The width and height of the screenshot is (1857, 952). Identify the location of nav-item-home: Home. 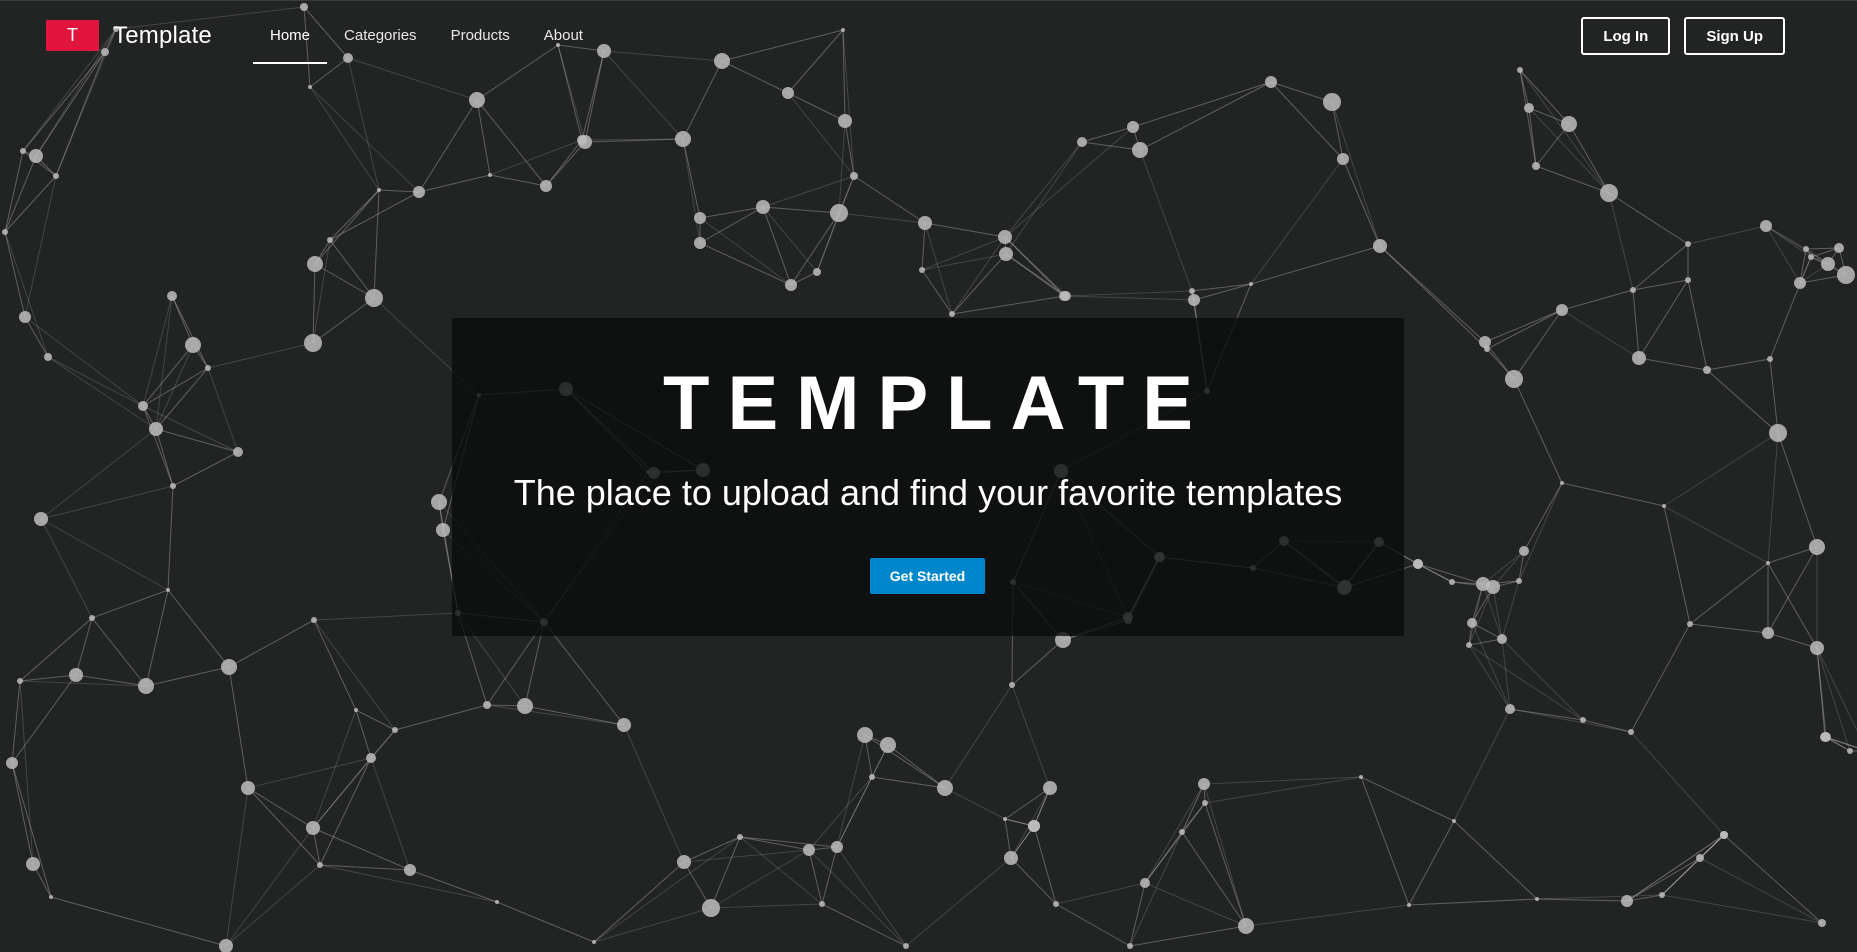
(290, 40).